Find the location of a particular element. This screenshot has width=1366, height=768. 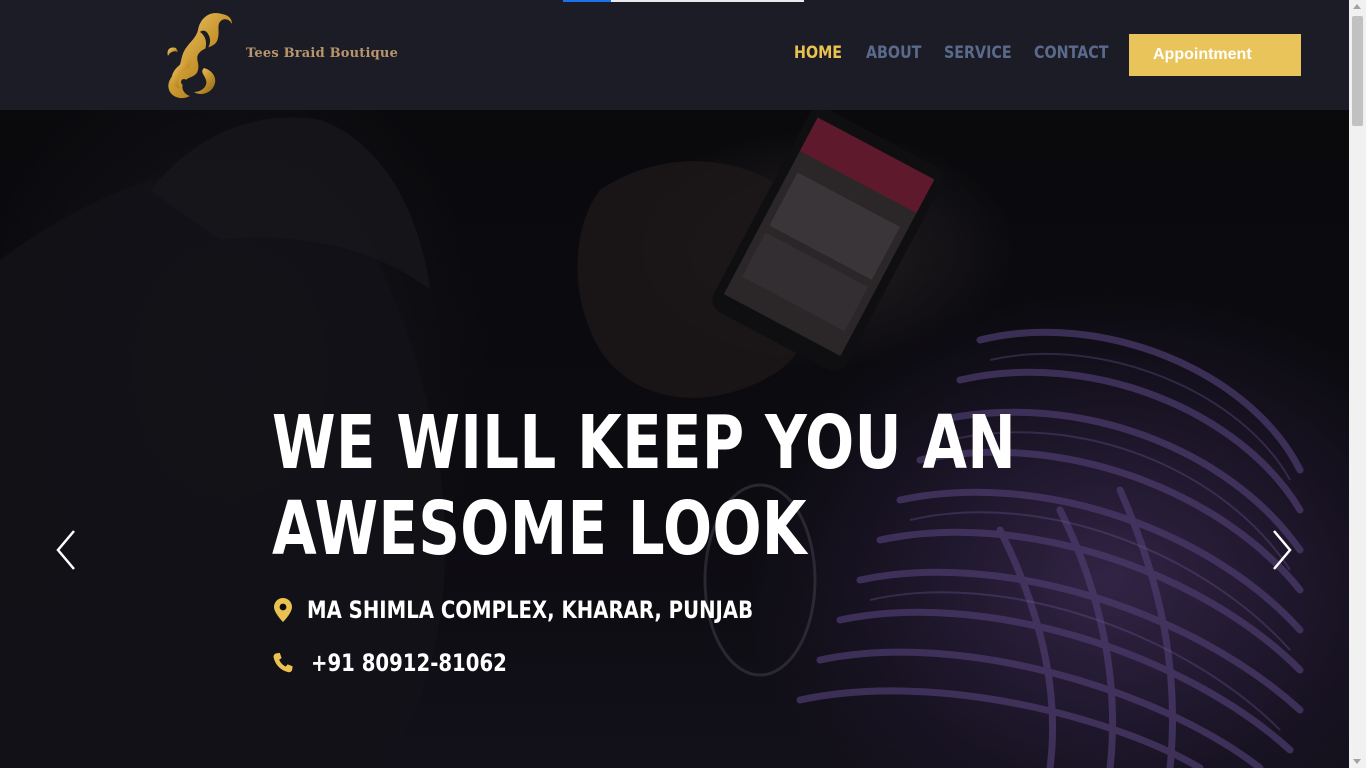

chevron-right-icon is located at coordinates (1282, 550).